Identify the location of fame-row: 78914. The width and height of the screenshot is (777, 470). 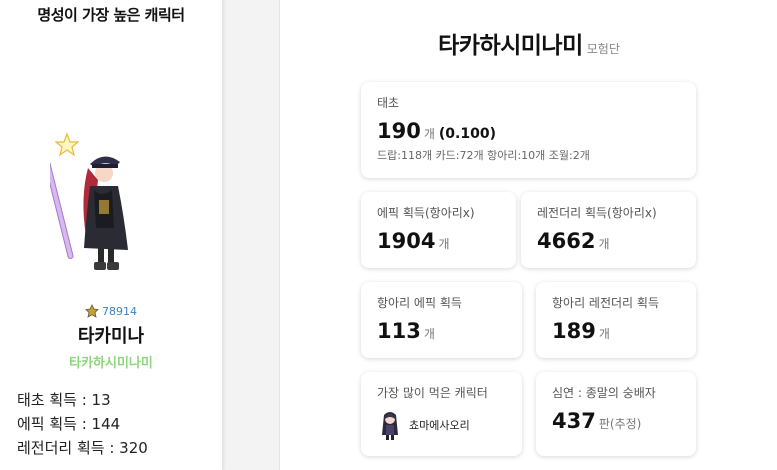
(111, 311).